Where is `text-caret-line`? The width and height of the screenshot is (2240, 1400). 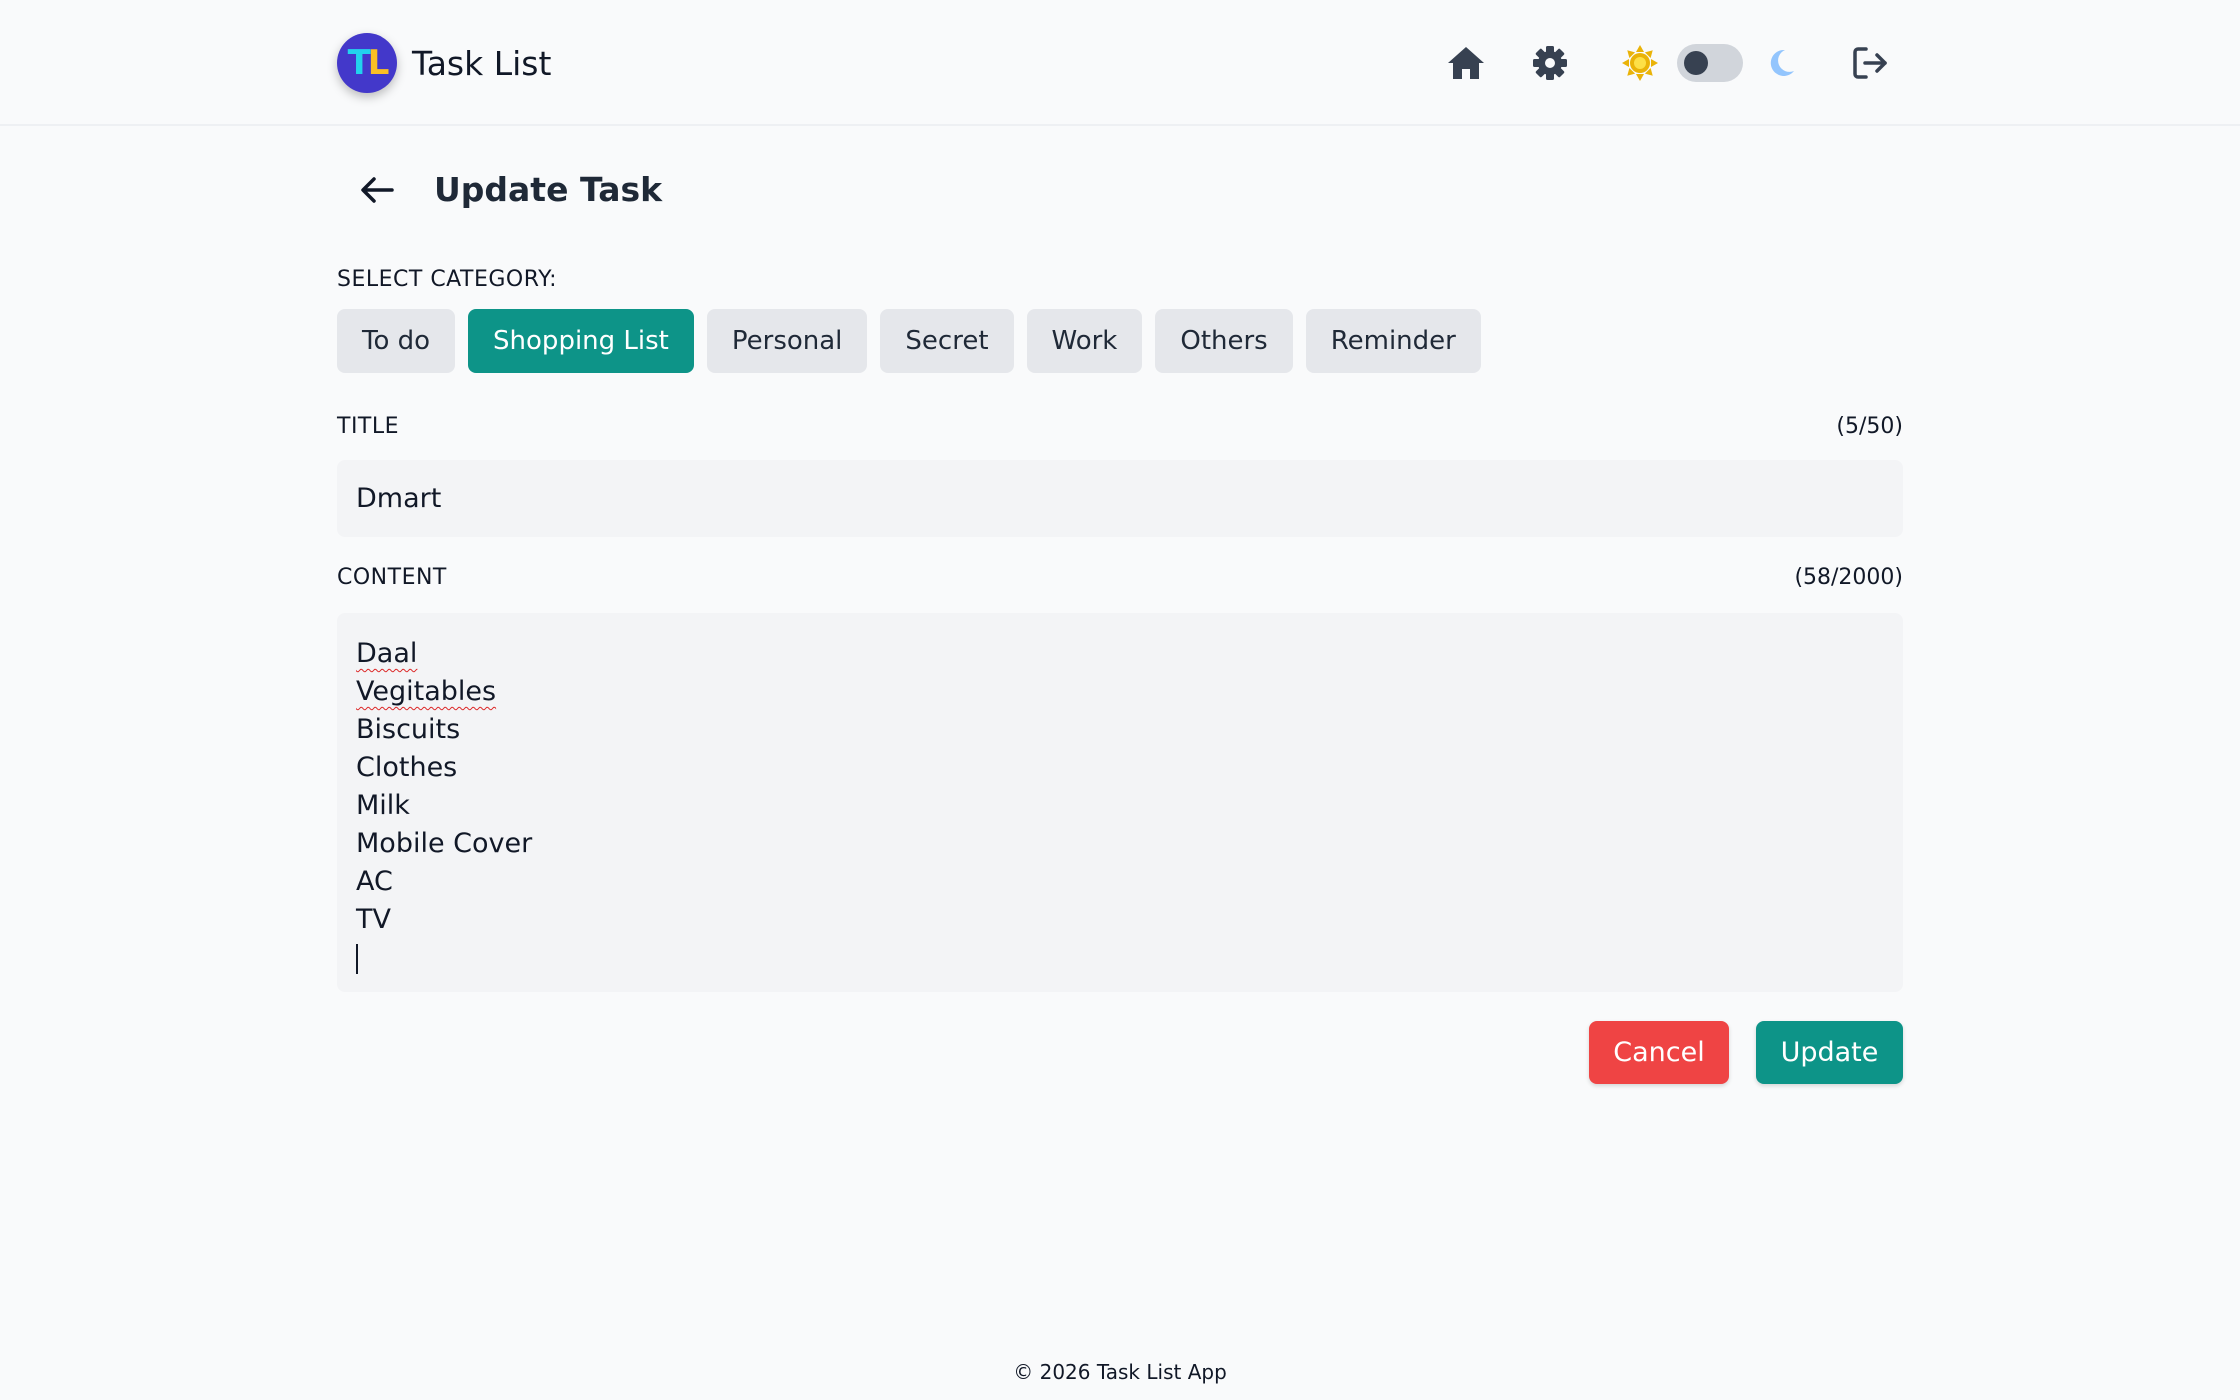 text-caret-line is located at coordinates (1120, 958).